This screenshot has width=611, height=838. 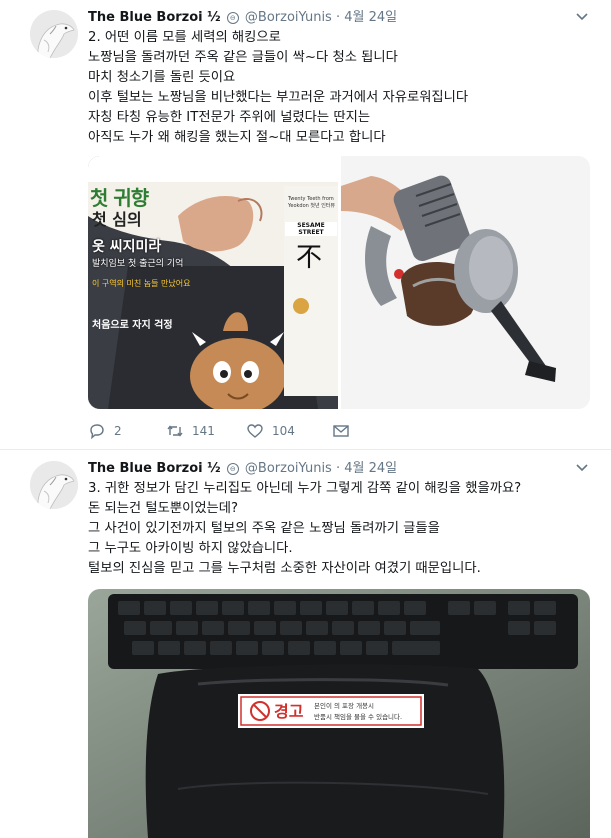 I want to click on reply-icon, so click(x=97, y=432).